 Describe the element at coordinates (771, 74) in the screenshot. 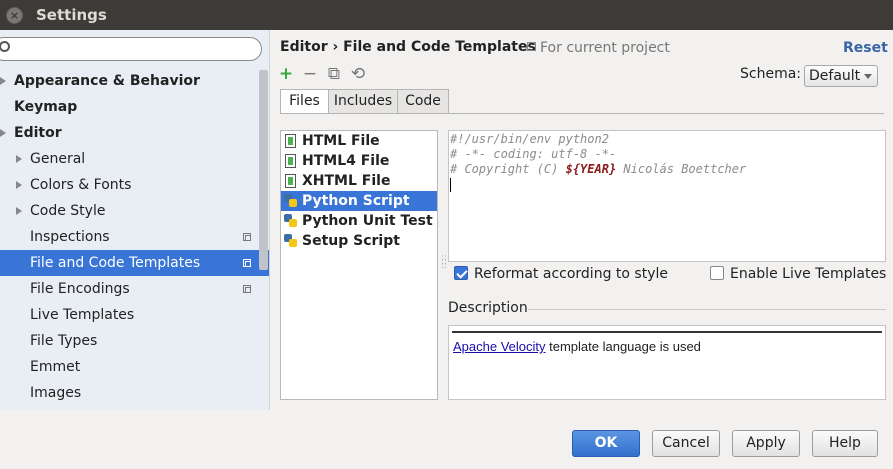

I see `schema-label: Schema:` at that location.